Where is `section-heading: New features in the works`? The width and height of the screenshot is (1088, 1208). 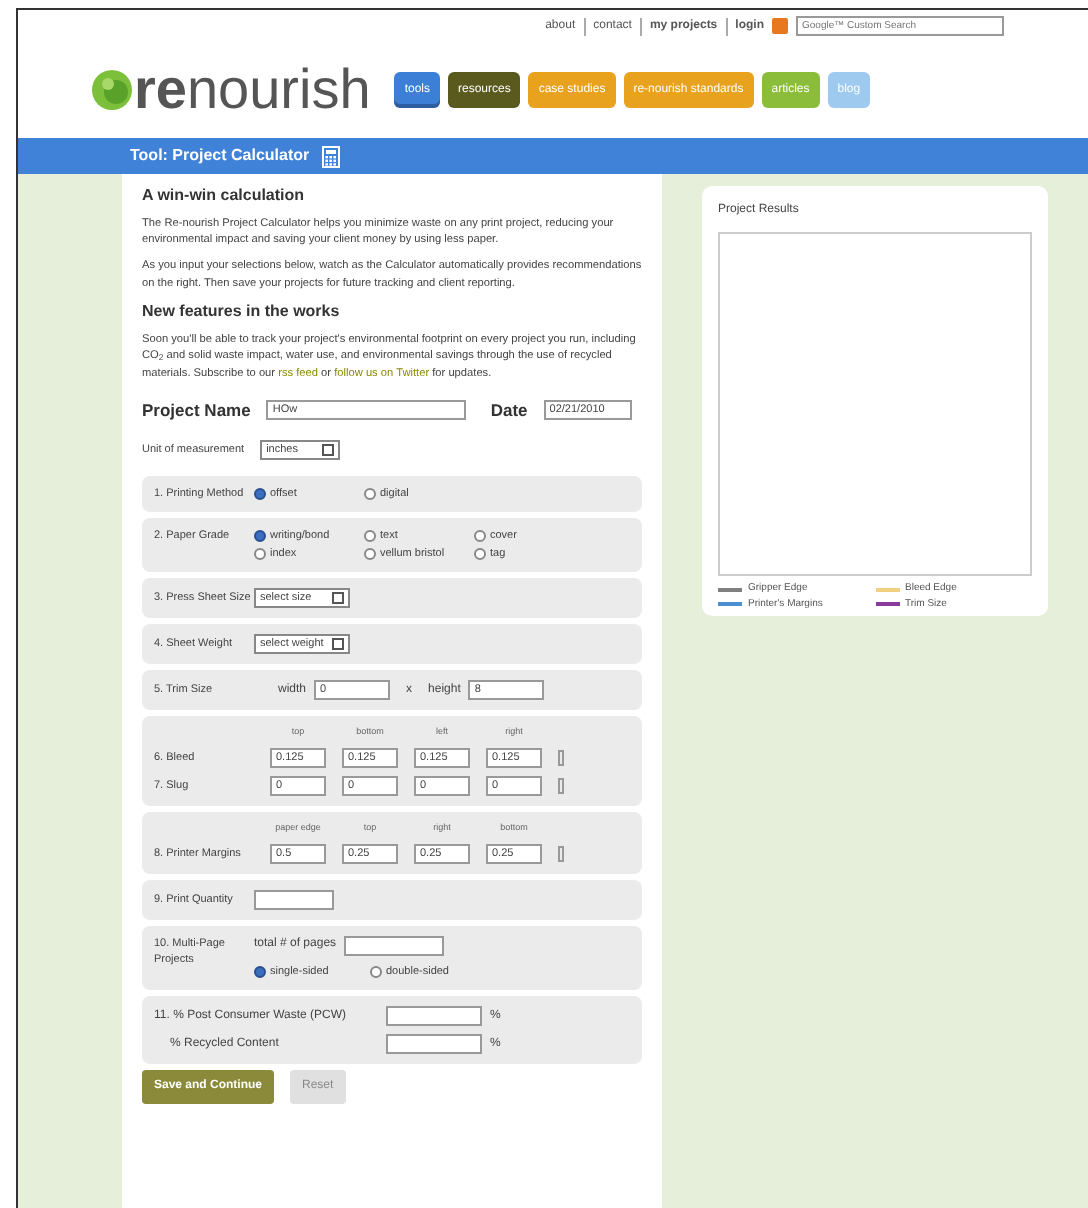
section-heading: New features in the works is located at coordinates (242, 312).